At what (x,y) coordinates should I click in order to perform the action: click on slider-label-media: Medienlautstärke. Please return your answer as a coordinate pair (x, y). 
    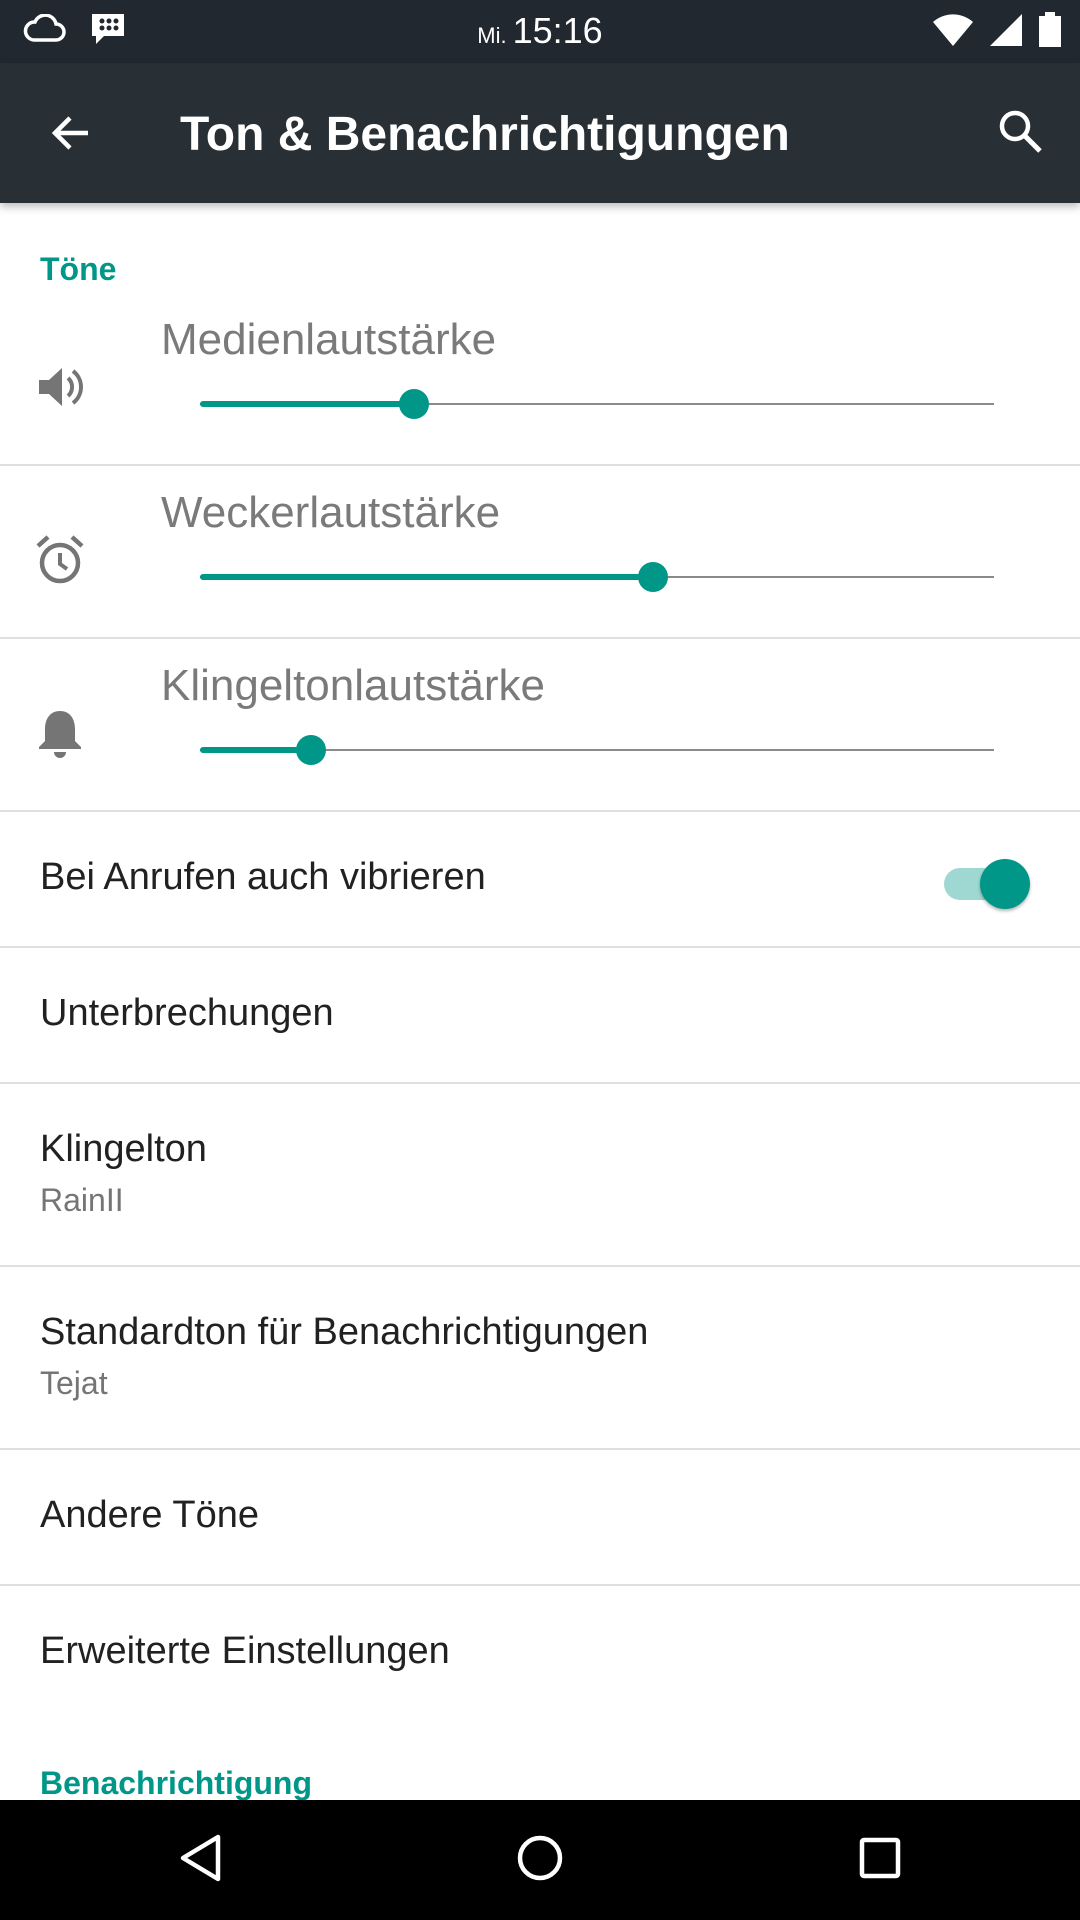
    Looking at the image, I should click on (329, 339).